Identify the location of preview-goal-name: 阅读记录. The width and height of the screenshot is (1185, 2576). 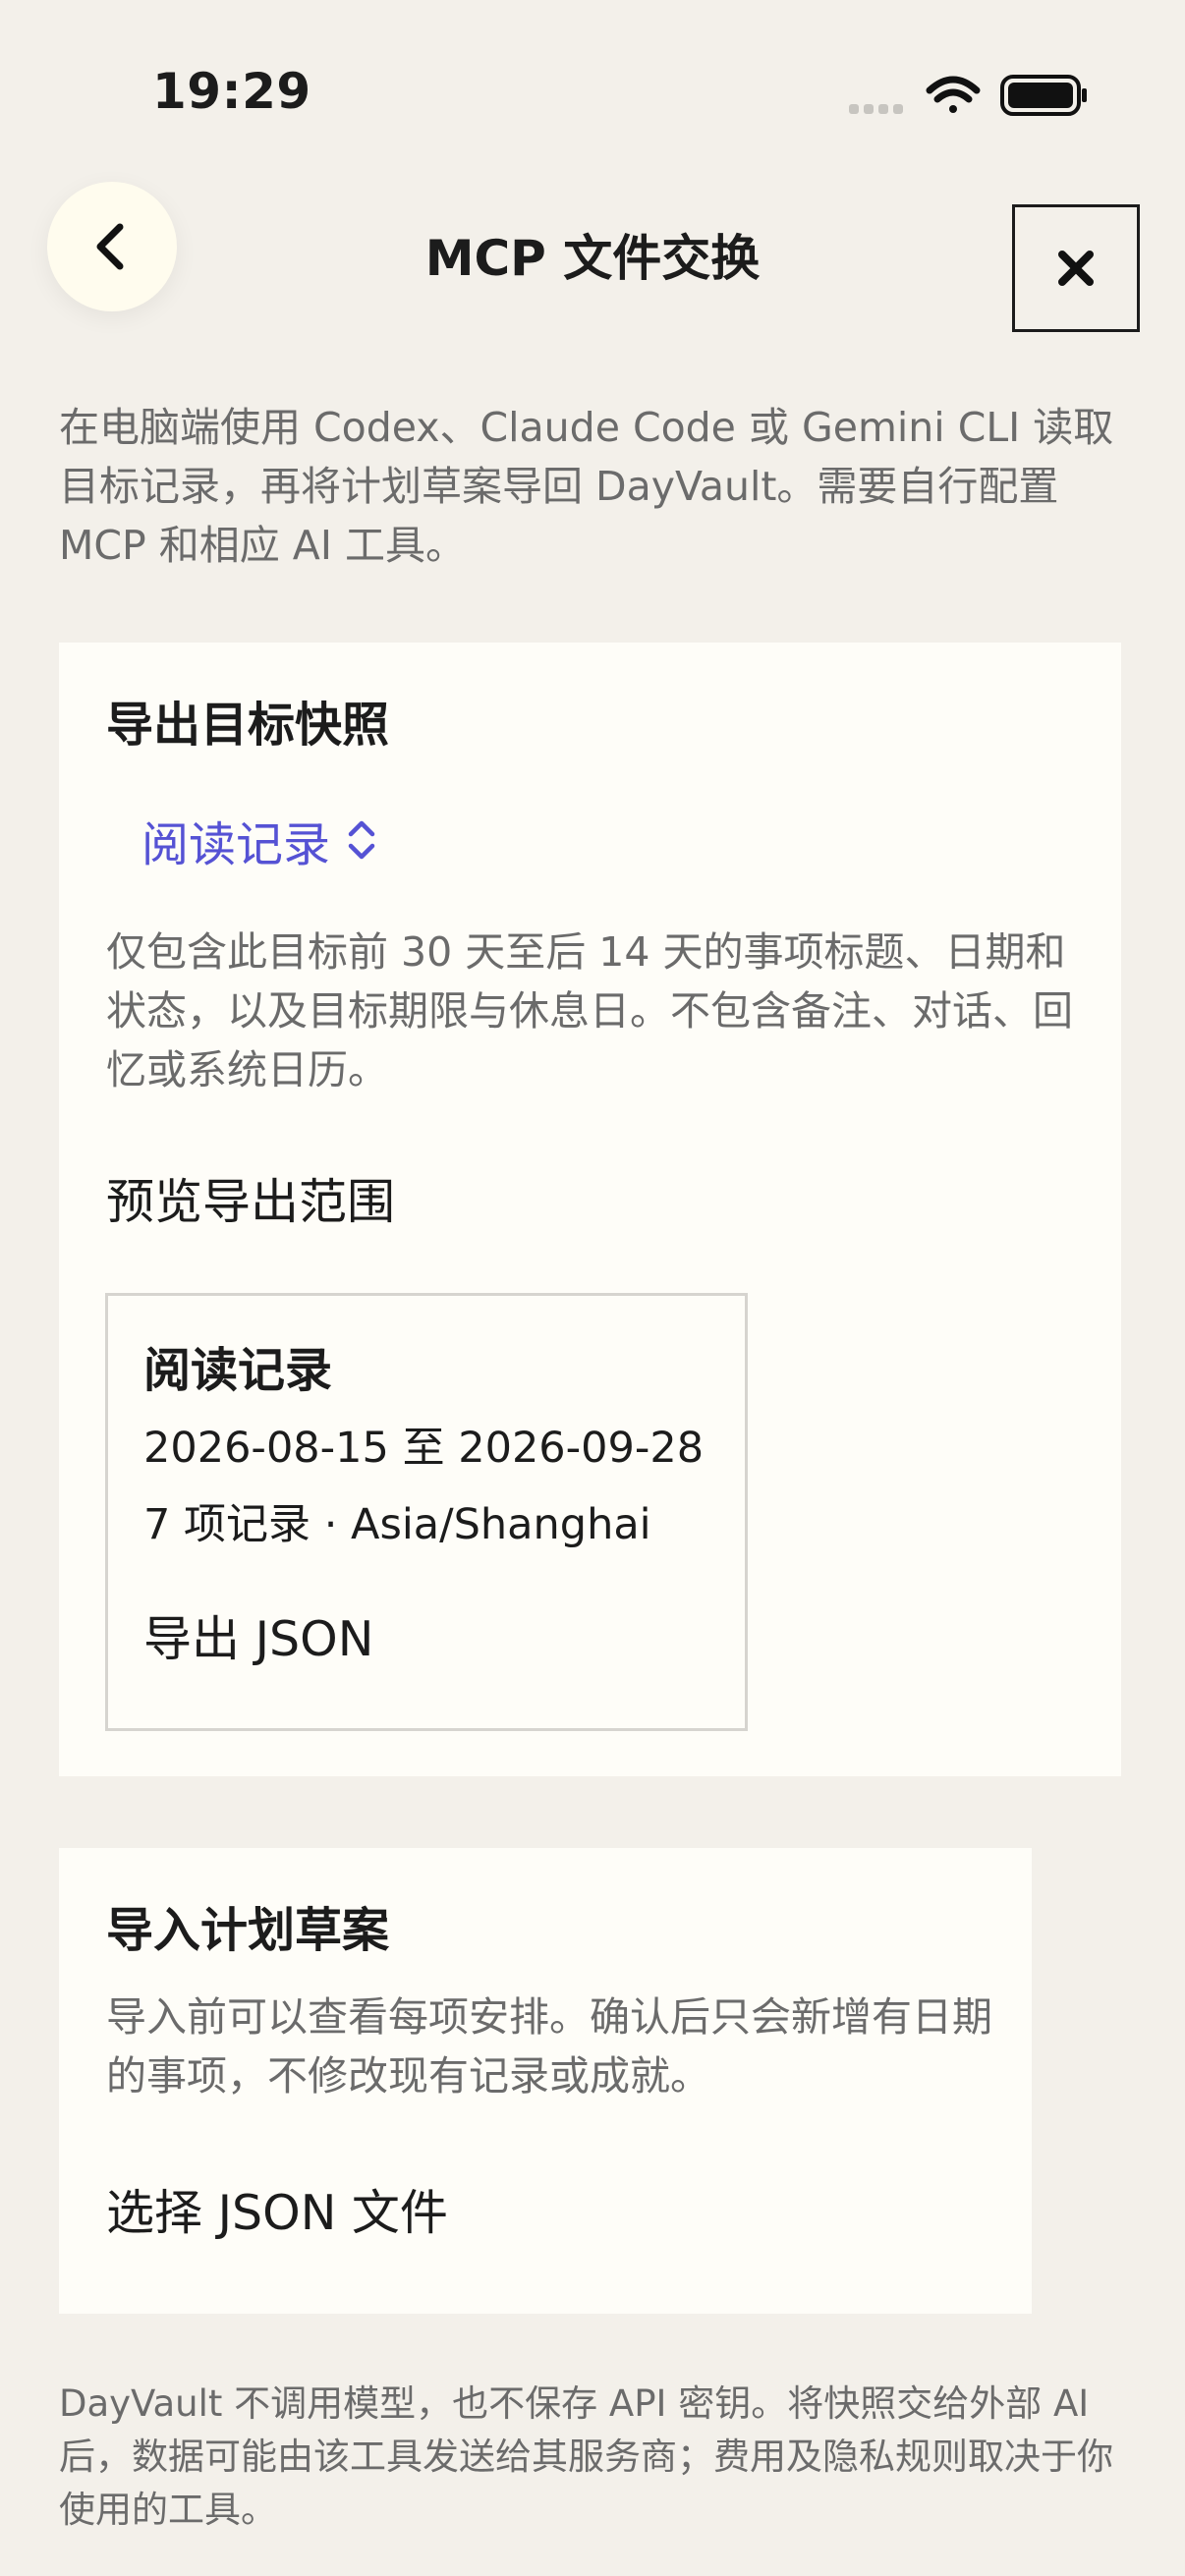
(238, 1370).